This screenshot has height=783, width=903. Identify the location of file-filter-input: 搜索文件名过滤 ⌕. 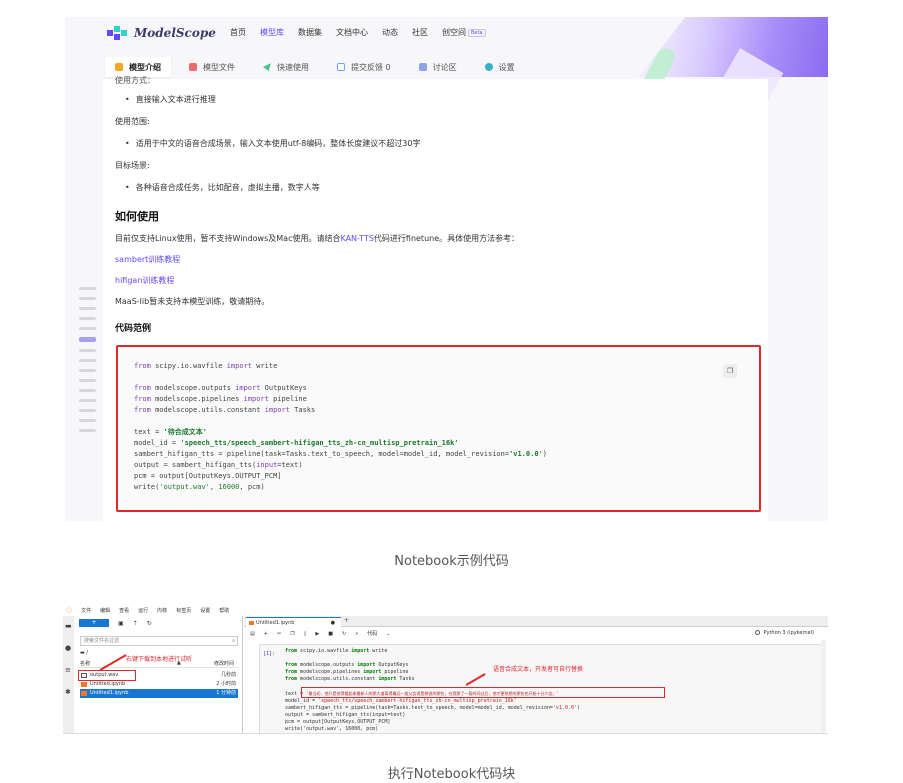
(159, 641).